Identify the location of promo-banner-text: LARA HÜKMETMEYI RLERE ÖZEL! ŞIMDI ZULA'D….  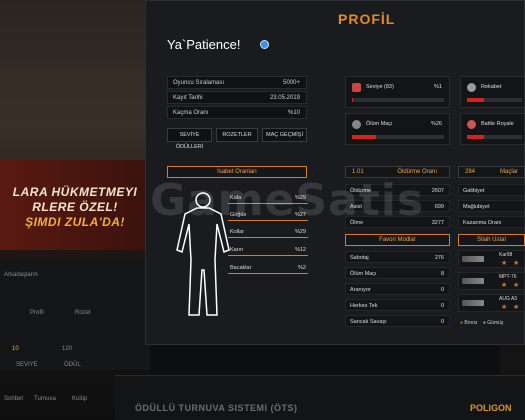
(75, 207).